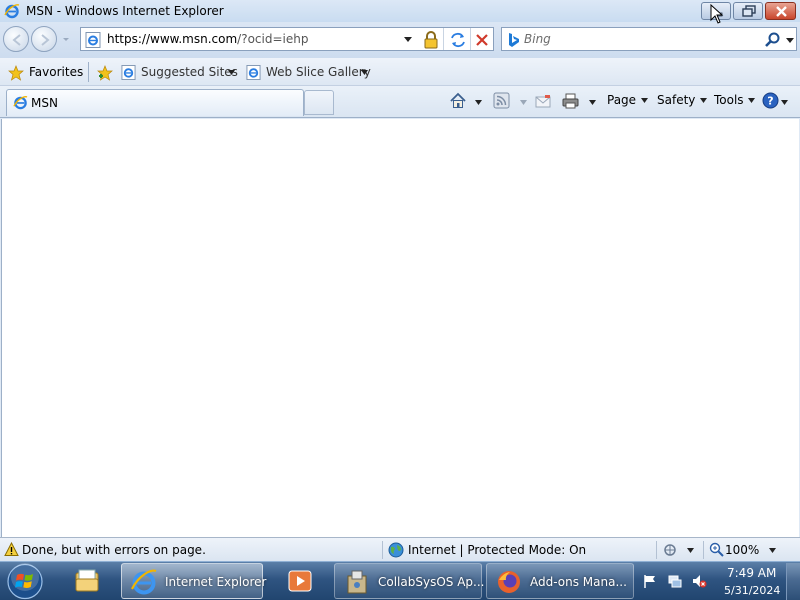  What do you see at coordinates (628, 103) in the screenshot?
I see `page-menu: Page` at bounding box center [628, 103].